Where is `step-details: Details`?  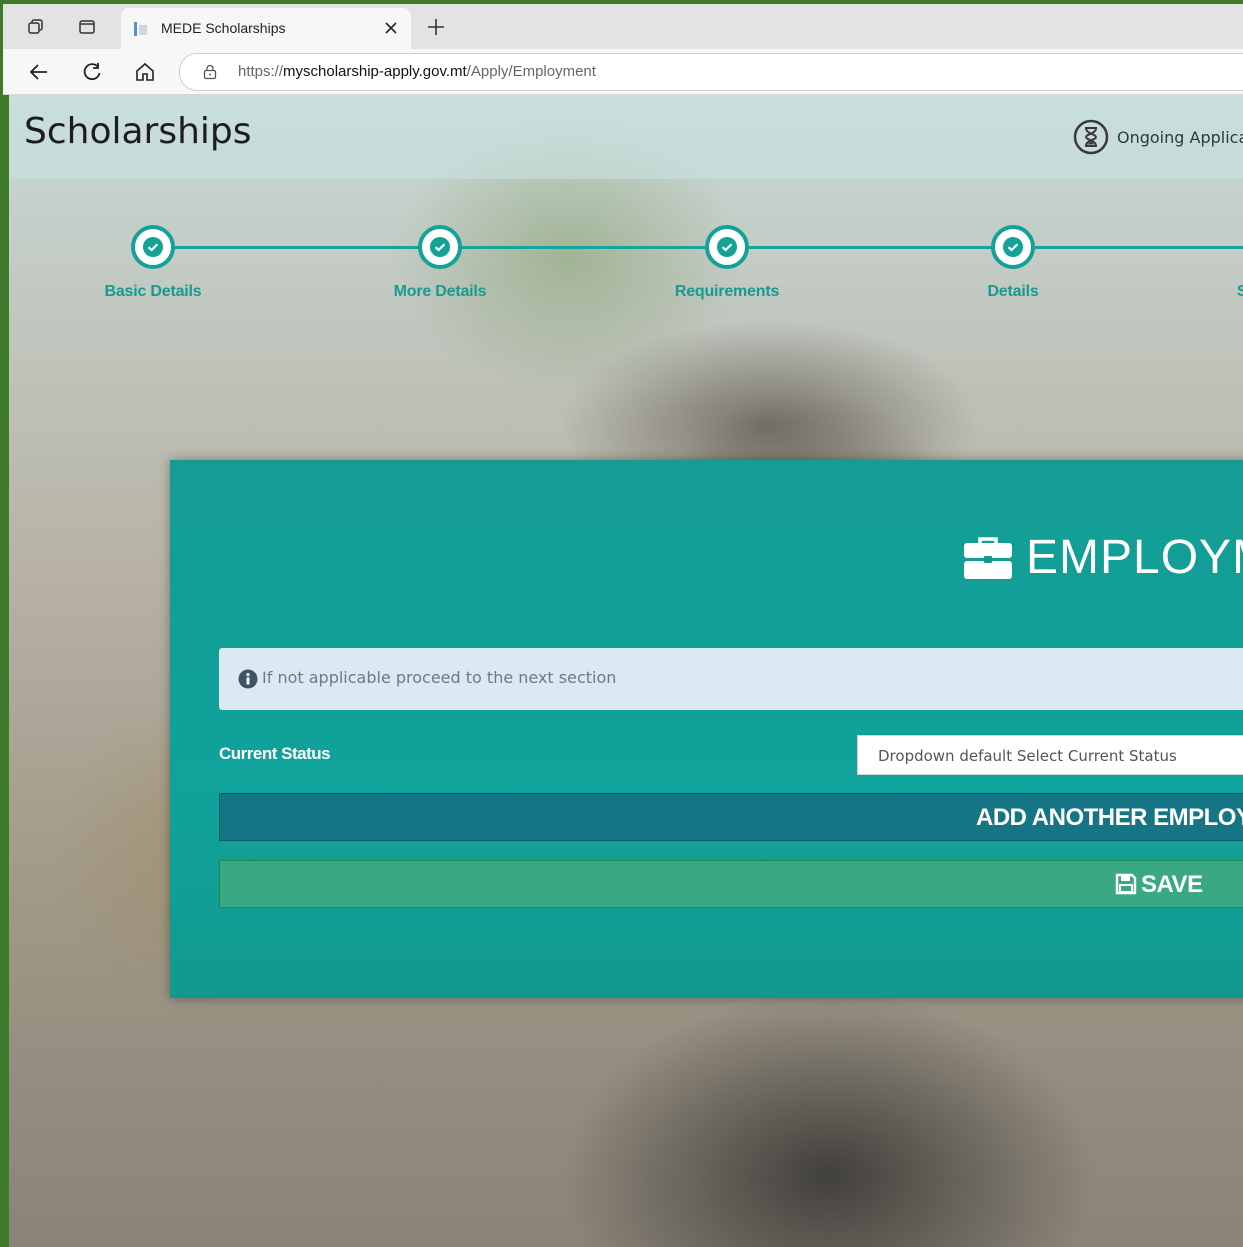
step-details: Details is located at coordinates (1013, 263).